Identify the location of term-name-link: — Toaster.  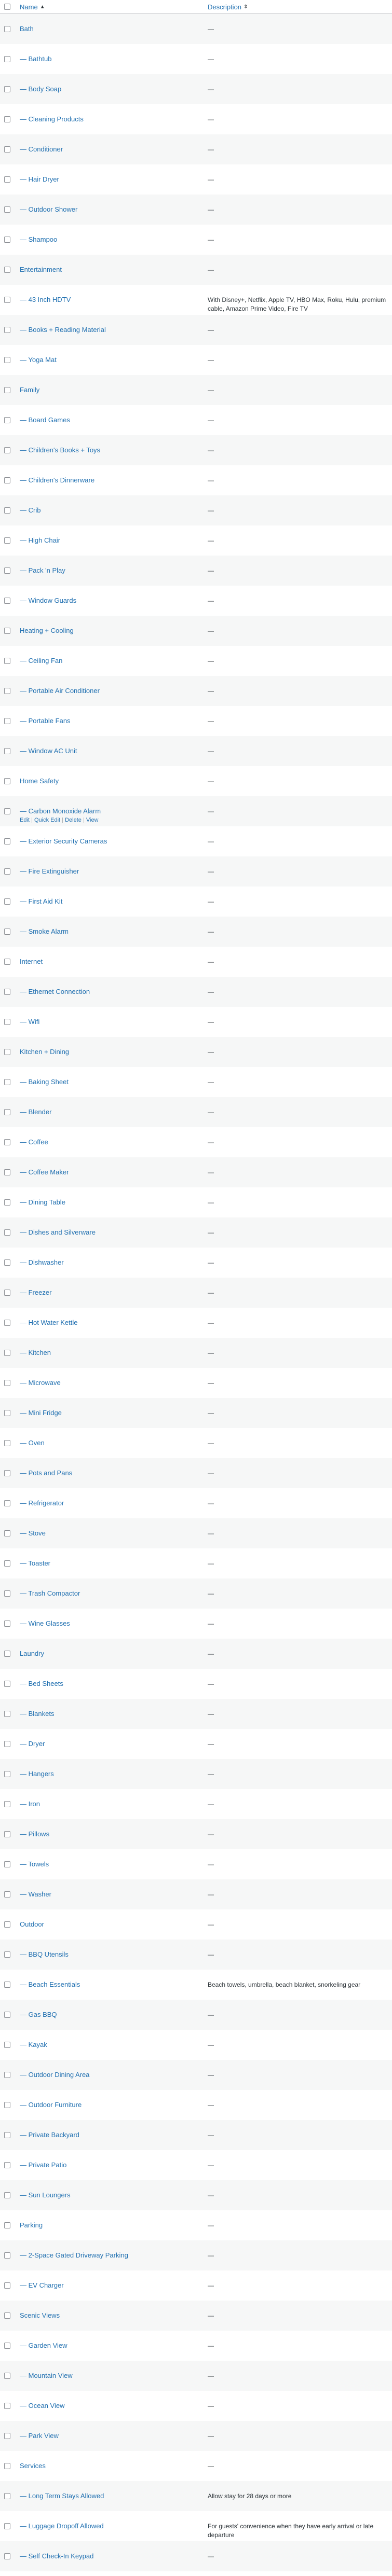
(35, 1563).